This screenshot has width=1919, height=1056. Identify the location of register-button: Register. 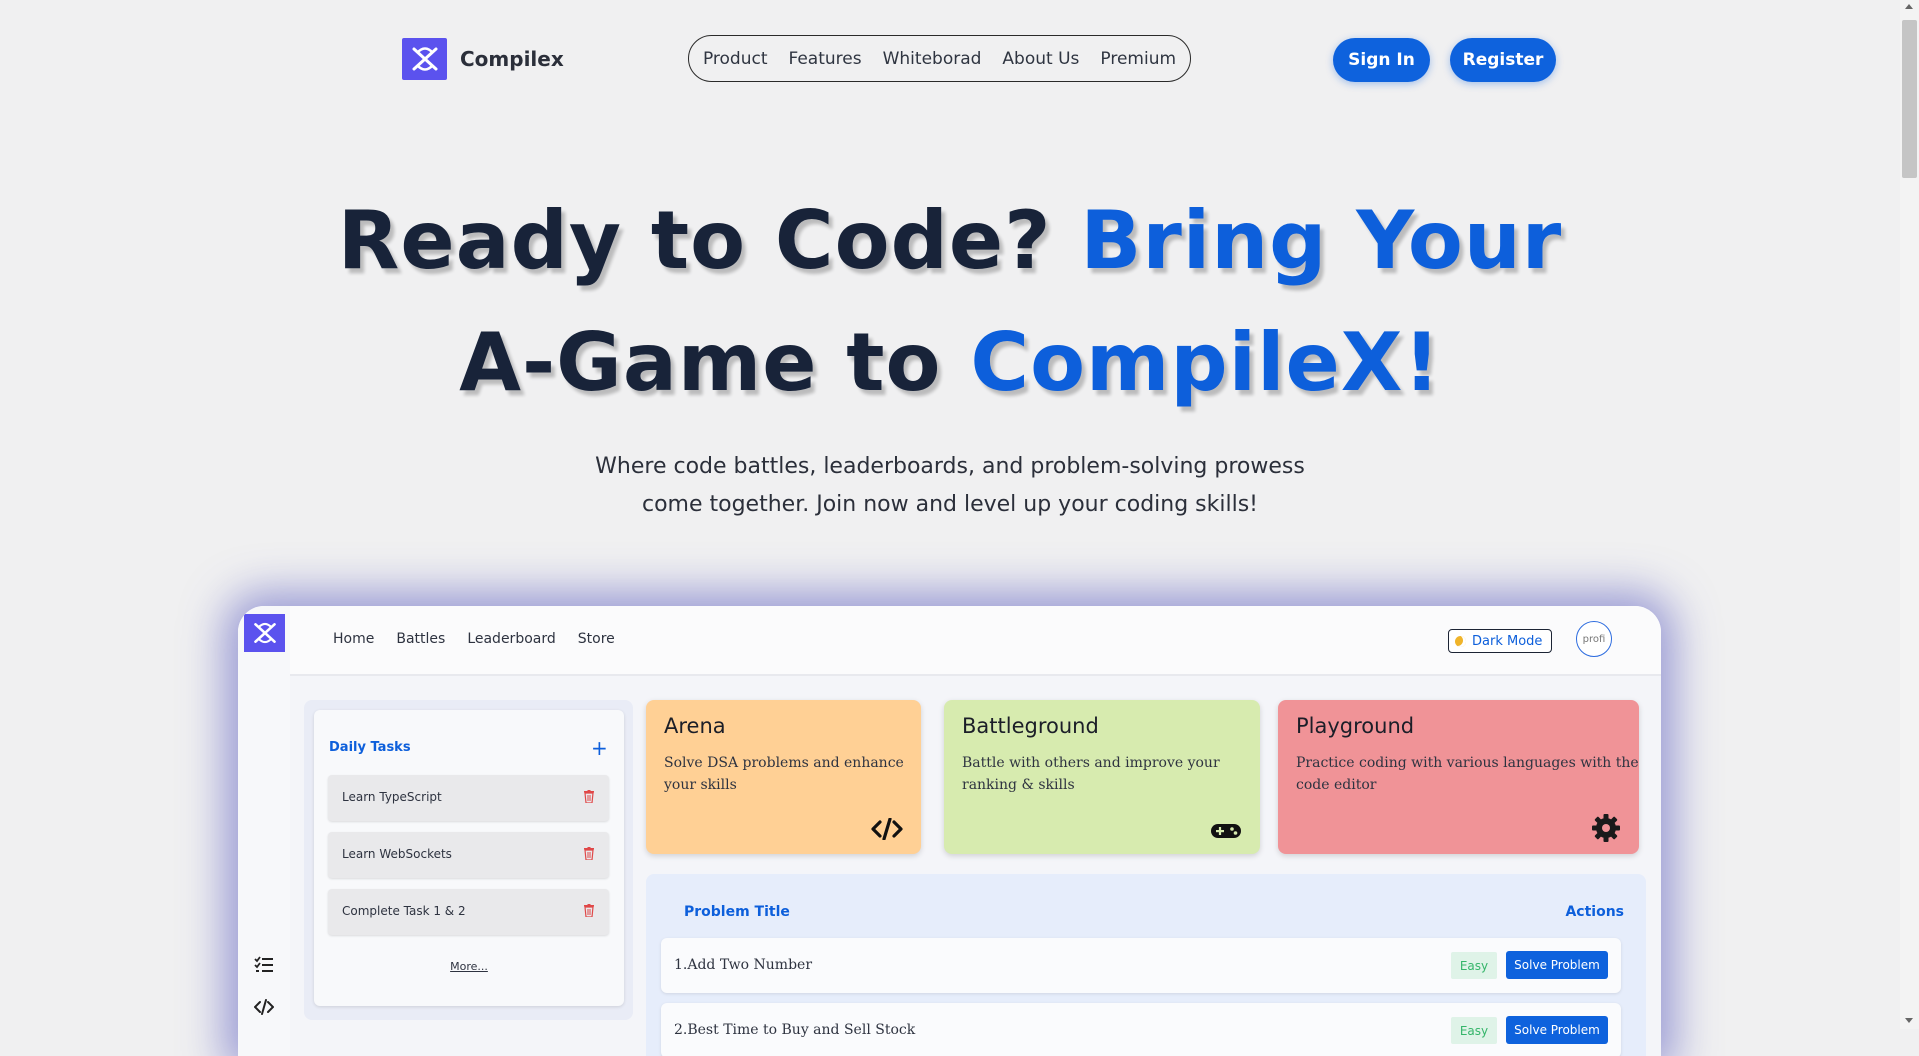
(1503, 60).